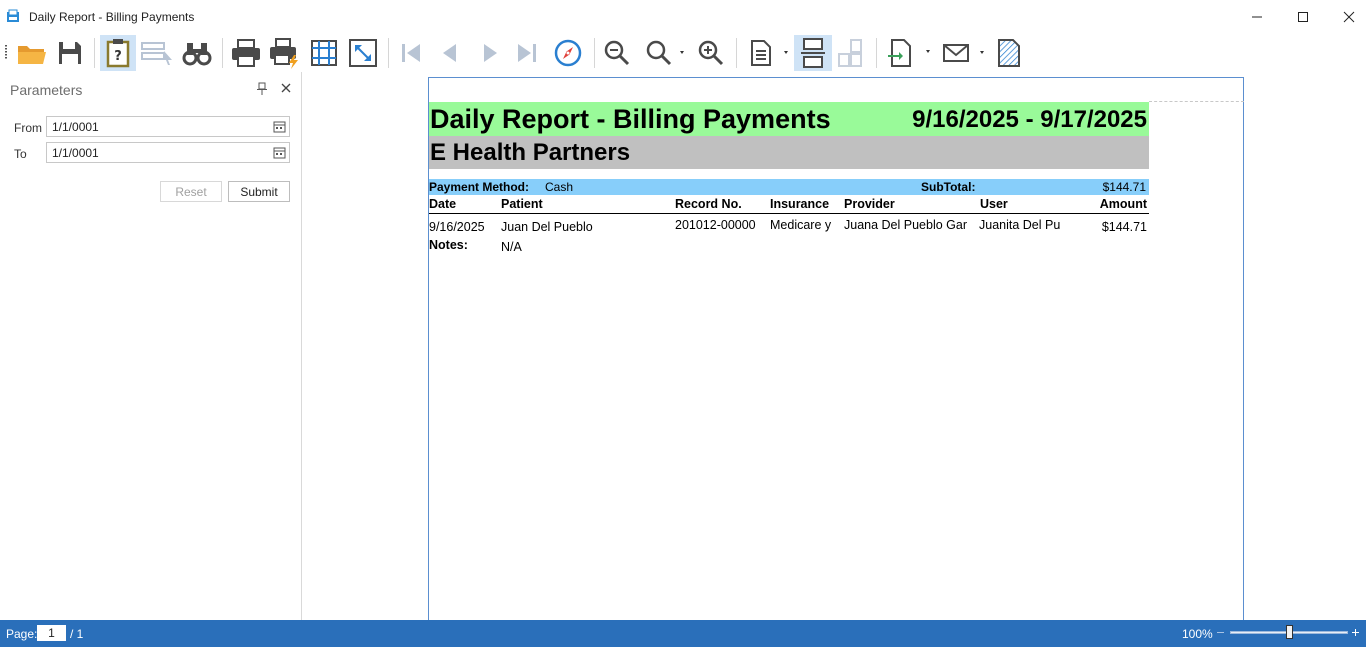 The image size is (1366, 647). I want to click on previous-page-button, so click(449, 53).